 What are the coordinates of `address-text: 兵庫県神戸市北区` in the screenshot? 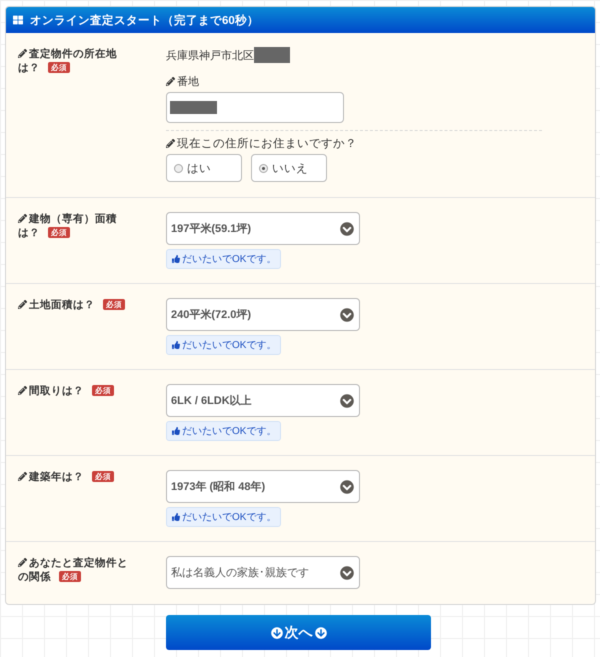 It's located at (210, 55).